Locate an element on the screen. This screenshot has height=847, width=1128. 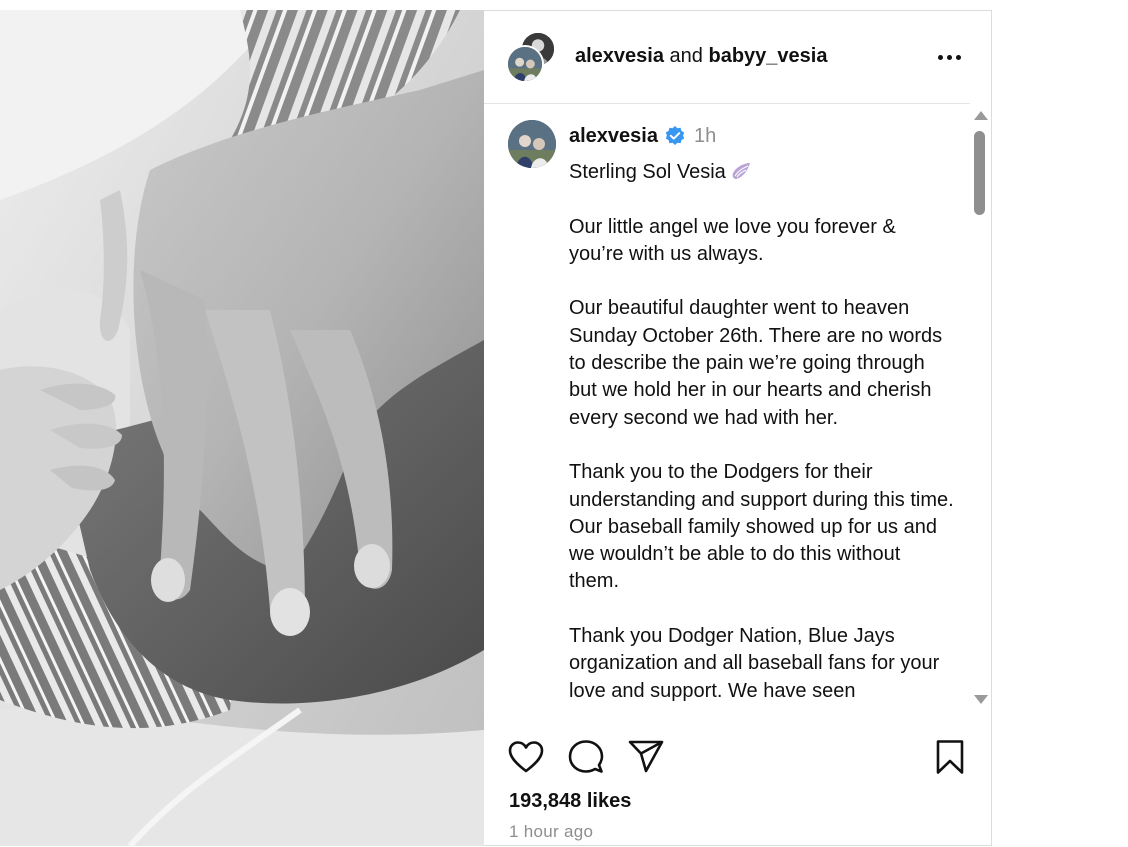
collab-avatars is located at coordinates (532, 57).